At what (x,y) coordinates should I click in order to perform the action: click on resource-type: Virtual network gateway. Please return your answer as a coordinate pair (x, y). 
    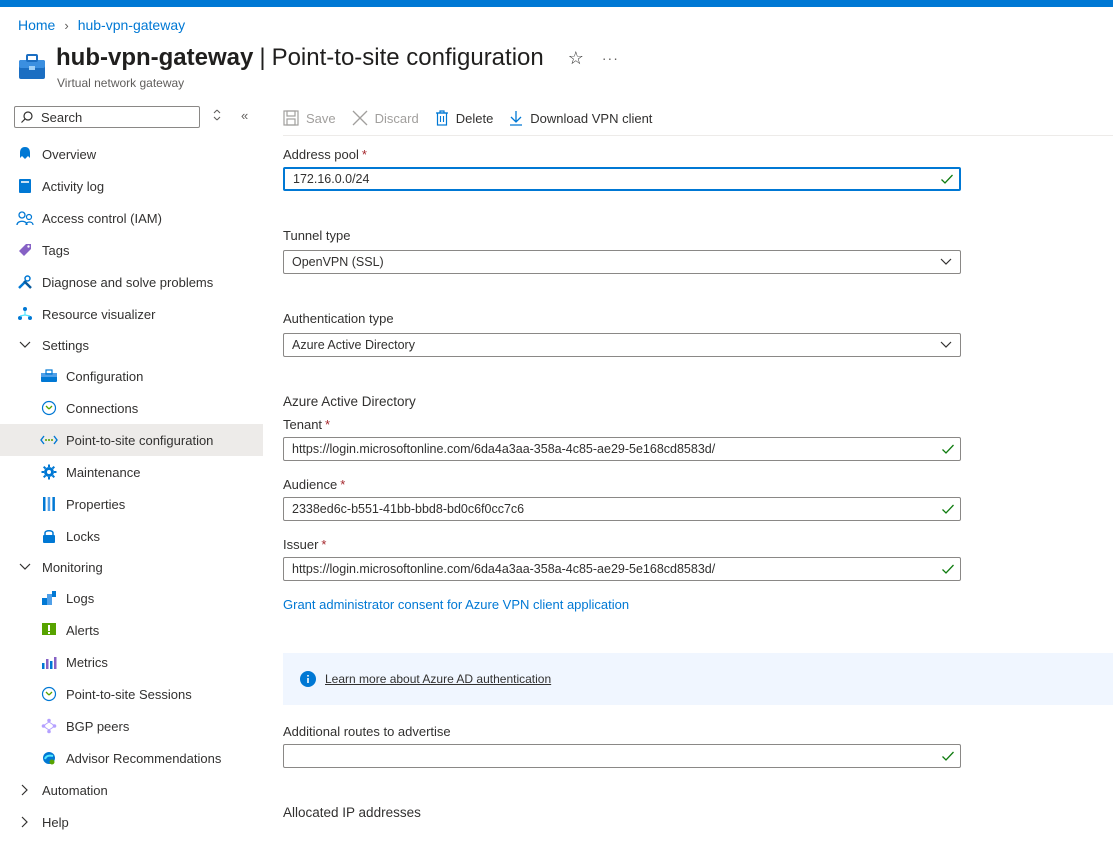
    Looking at the image, I should click on (121, 83).